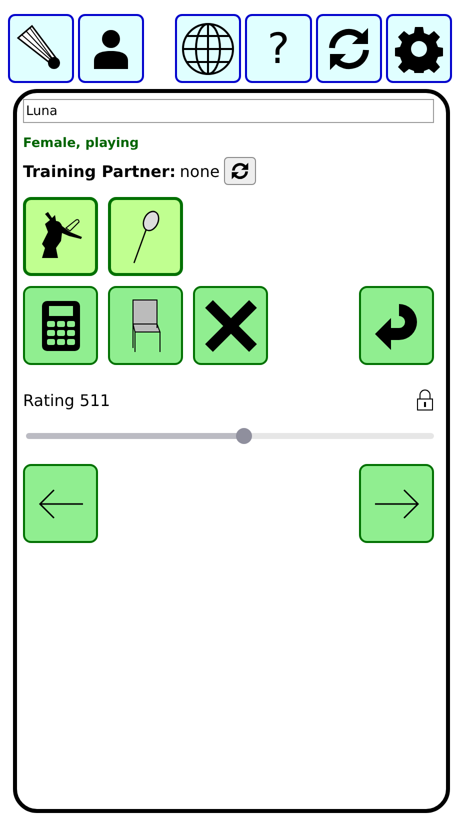  I want to click on racket-icon, so click(145, 236).